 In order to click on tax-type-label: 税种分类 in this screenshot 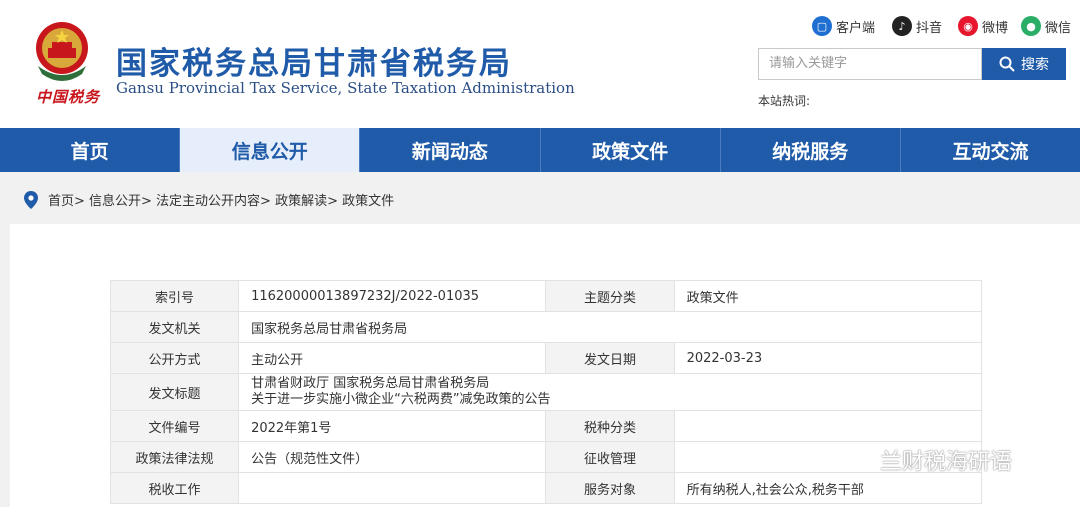, I will do `click(610, 426)`.